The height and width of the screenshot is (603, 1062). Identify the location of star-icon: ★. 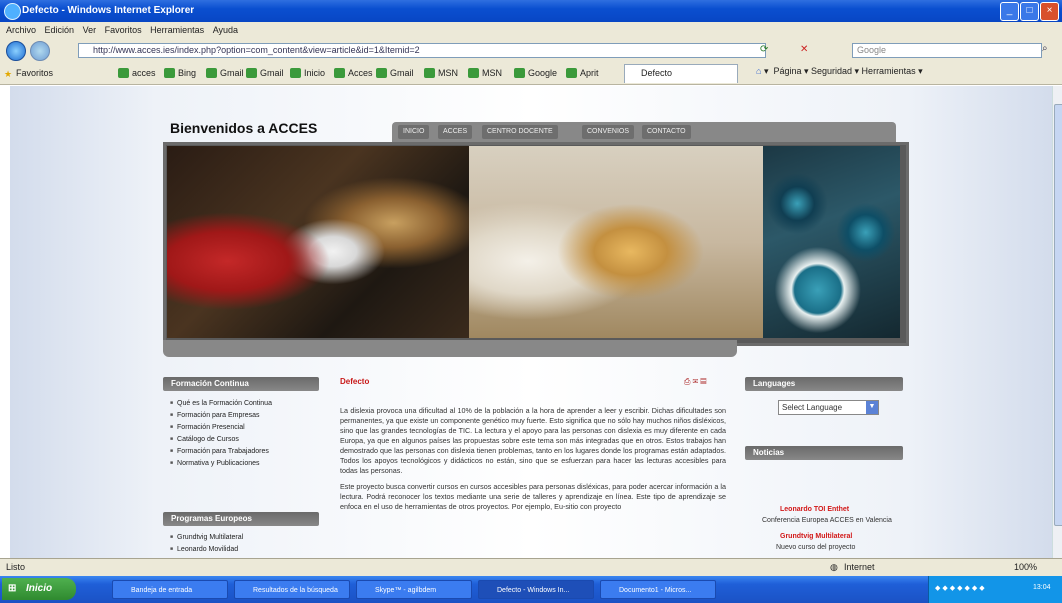
(8, 74).